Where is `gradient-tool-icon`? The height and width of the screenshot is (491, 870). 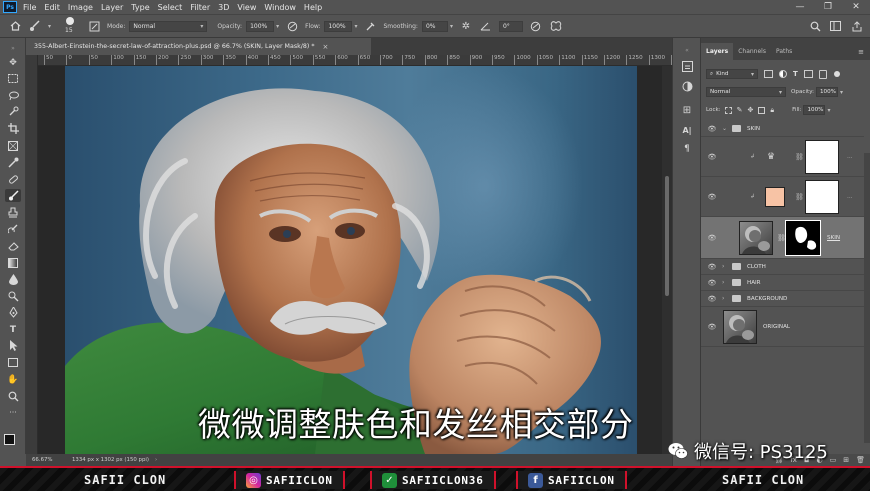
gradient-tool-icon is located at coordinates (13, 262).